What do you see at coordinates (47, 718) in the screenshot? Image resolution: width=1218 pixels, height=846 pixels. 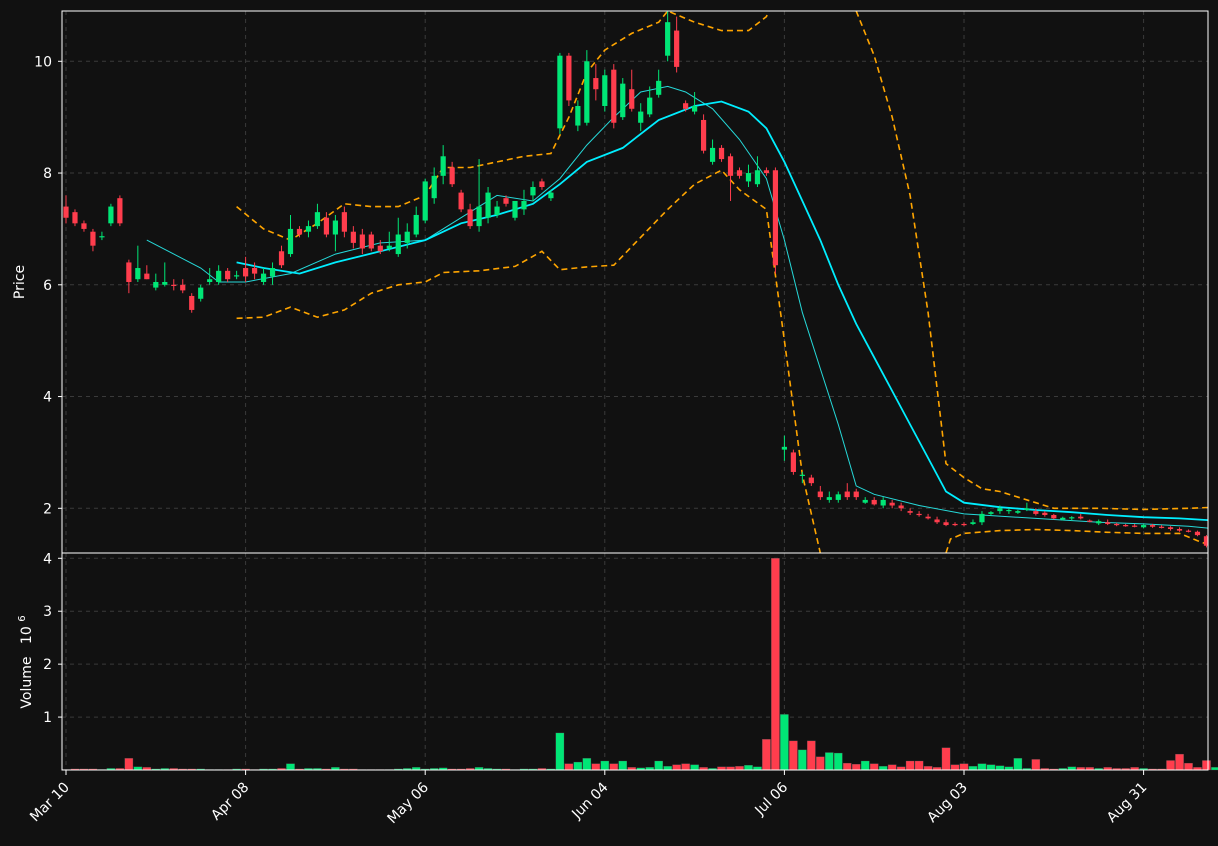 I see `volume-y-tick-label: 1` at bounding box center [47, 718].